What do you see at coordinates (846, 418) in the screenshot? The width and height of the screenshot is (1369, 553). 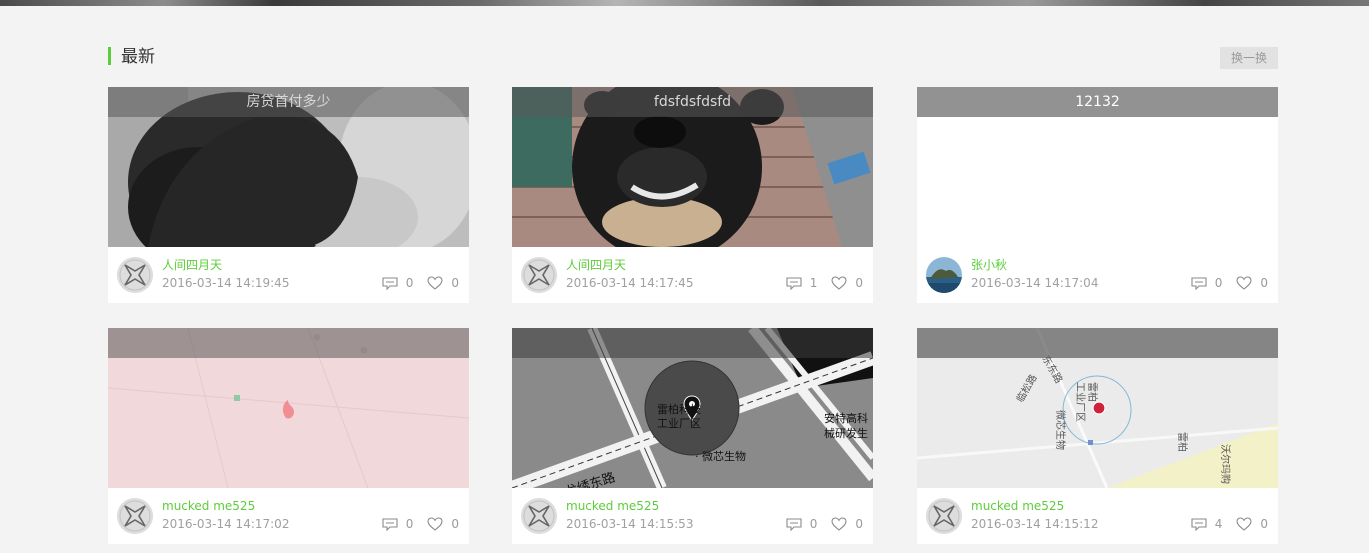 I see `svg-text: 安特高科` at bounding box center [846, 418].